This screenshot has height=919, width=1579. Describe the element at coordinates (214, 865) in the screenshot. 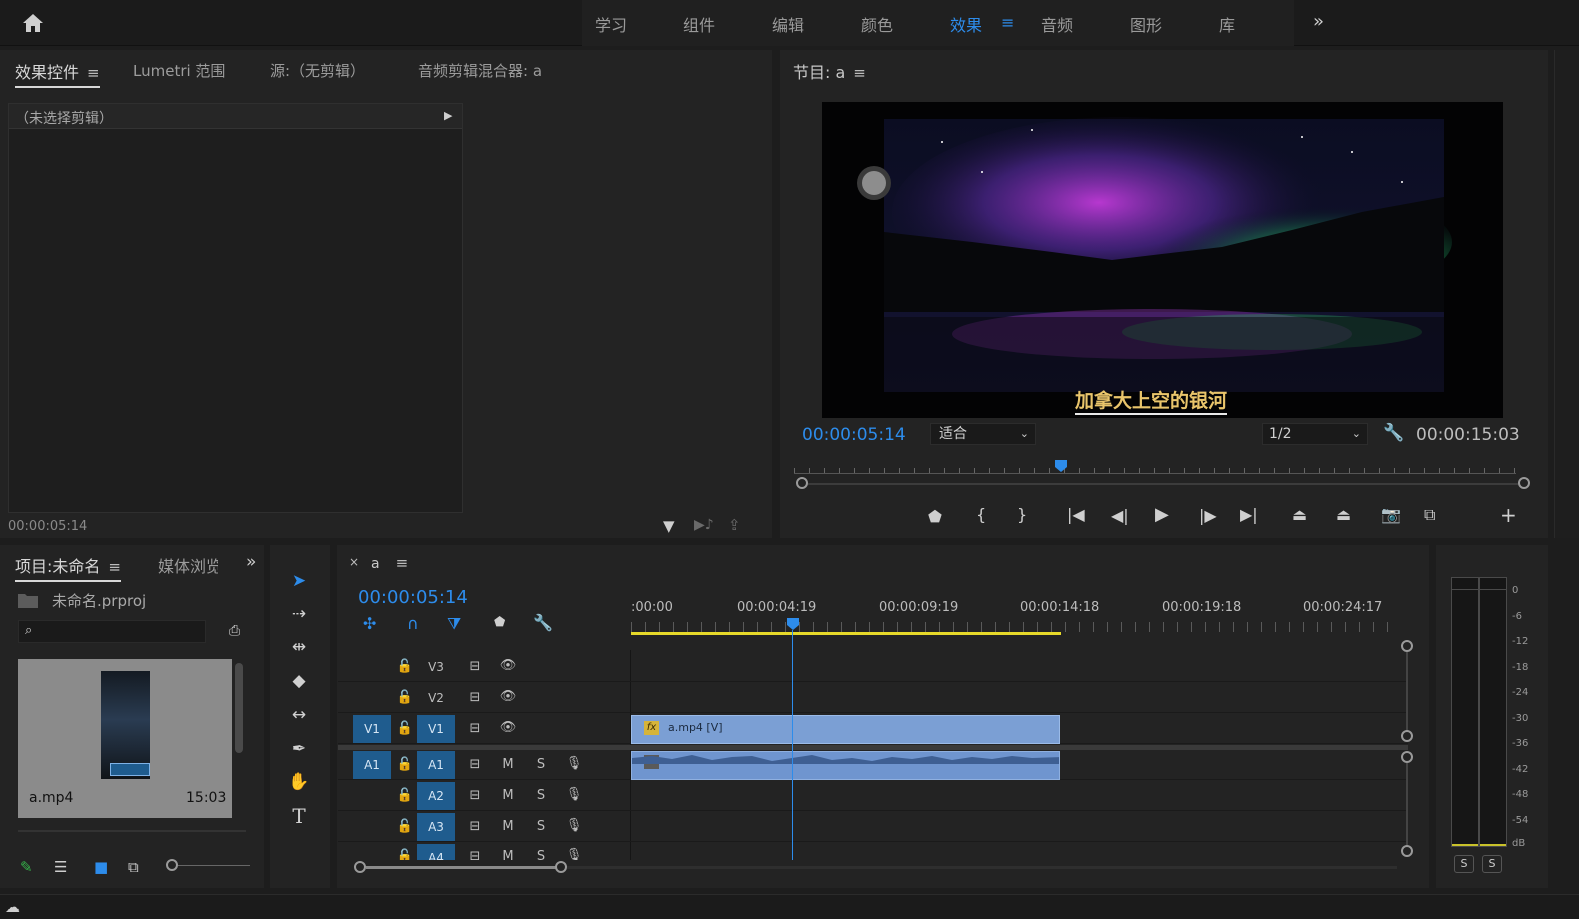

I see `thumbnail-size-slider` at that location.